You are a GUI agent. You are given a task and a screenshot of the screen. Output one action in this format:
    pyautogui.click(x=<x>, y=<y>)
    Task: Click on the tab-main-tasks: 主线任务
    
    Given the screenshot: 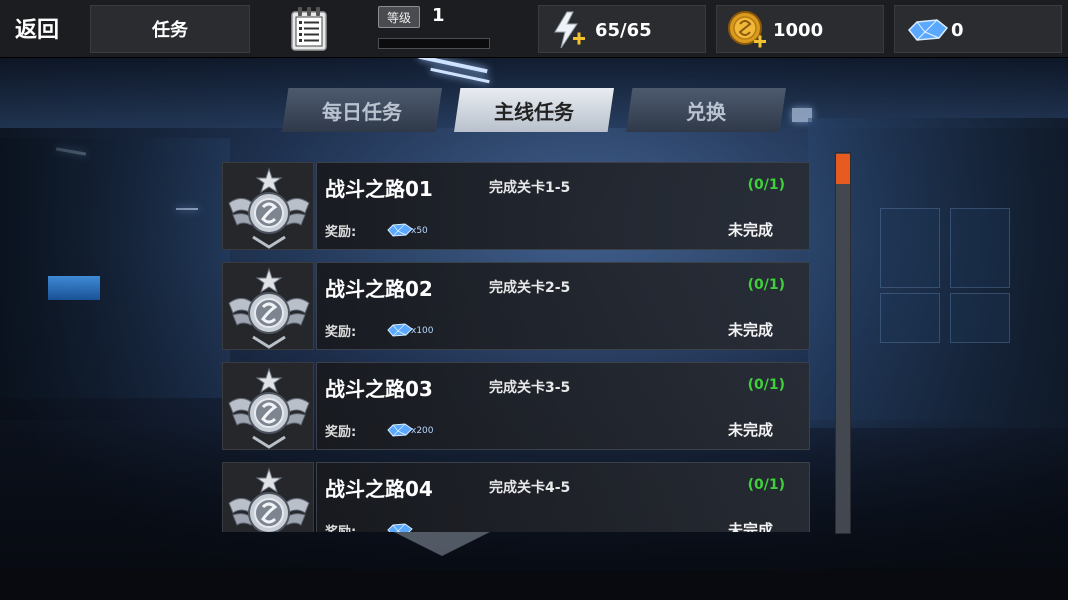 What is the action you would take?
    pyautogui.click(x=534, y=110)
    